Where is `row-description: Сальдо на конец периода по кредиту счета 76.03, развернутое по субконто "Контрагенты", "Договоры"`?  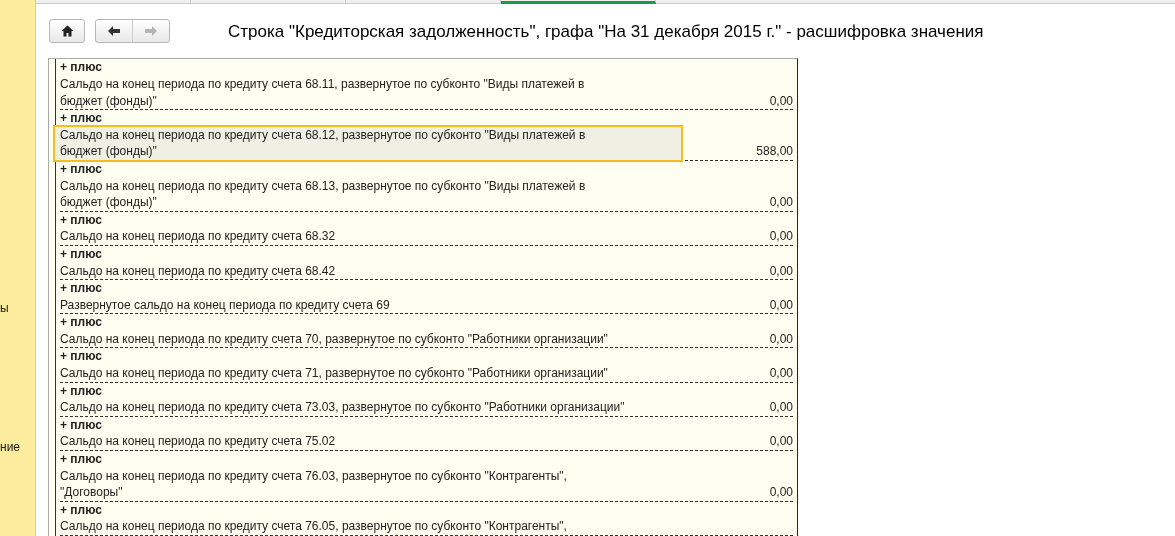
row-description: Сальдо на конец периода по кредиту счета 76.03, развернутое по субконто "Контрагенты", "Договоры" is located at coordinates (368, 484).